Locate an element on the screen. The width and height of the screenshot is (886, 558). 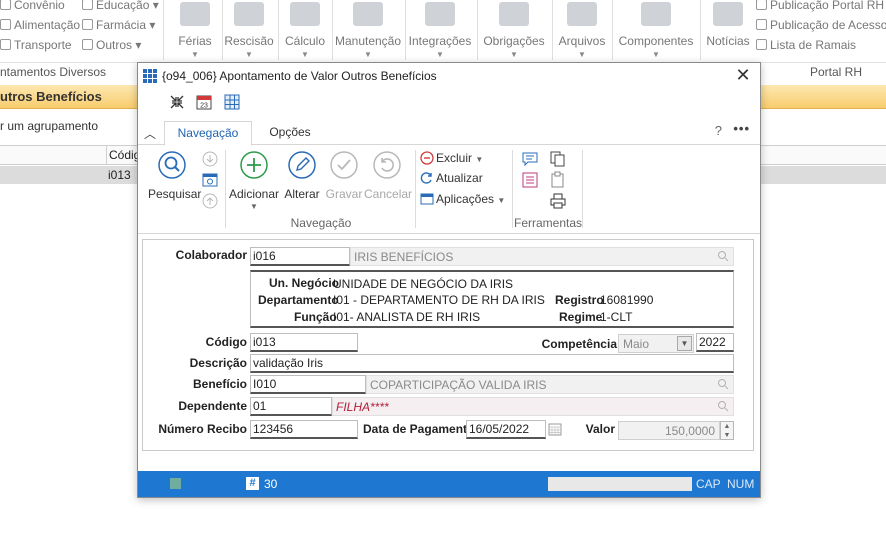
bg-obrigacoes-button: Obrigações ▼ is located at coordinates (514, 30).